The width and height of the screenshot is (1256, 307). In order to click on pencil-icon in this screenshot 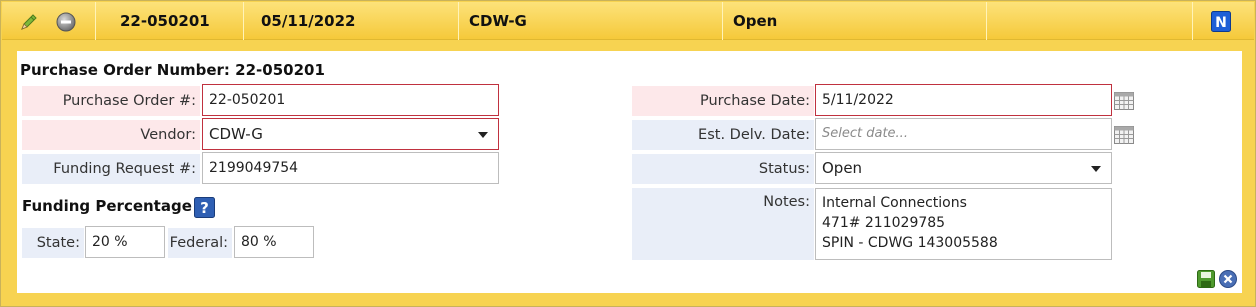, I will do `click(29, 22)`.